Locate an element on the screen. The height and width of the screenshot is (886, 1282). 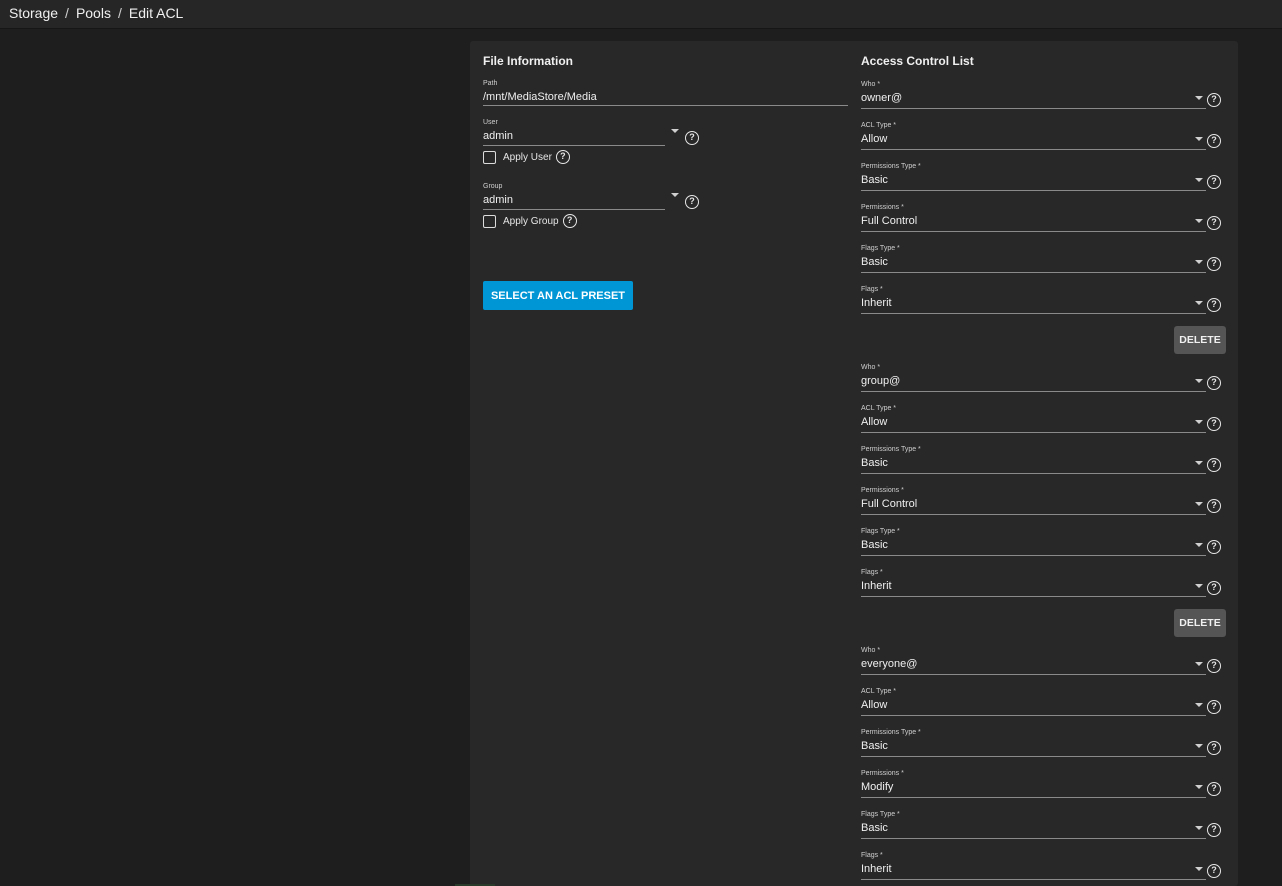
acl-flags-type-label: Flags Type * is located at coordinates (880, 531).